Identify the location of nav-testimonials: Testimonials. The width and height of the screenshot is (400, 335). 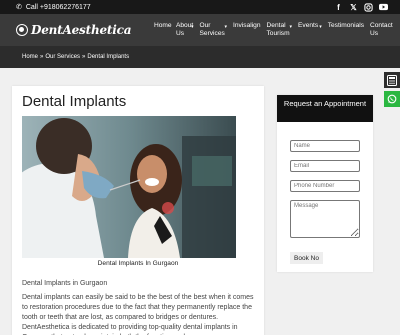
(346, 30).